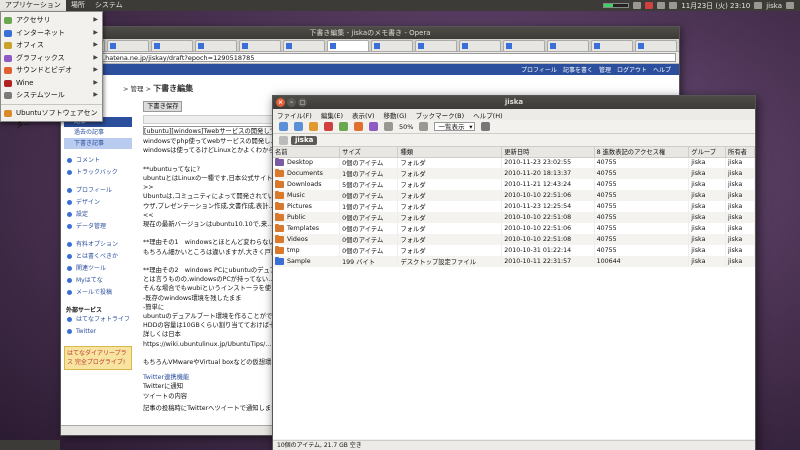 The width and height of the screenshot is (800, 450). Describe the element at coordinates (487, 115) in the screenshot. I see `fm-menu-5: ヘルプ(H)` at that location.